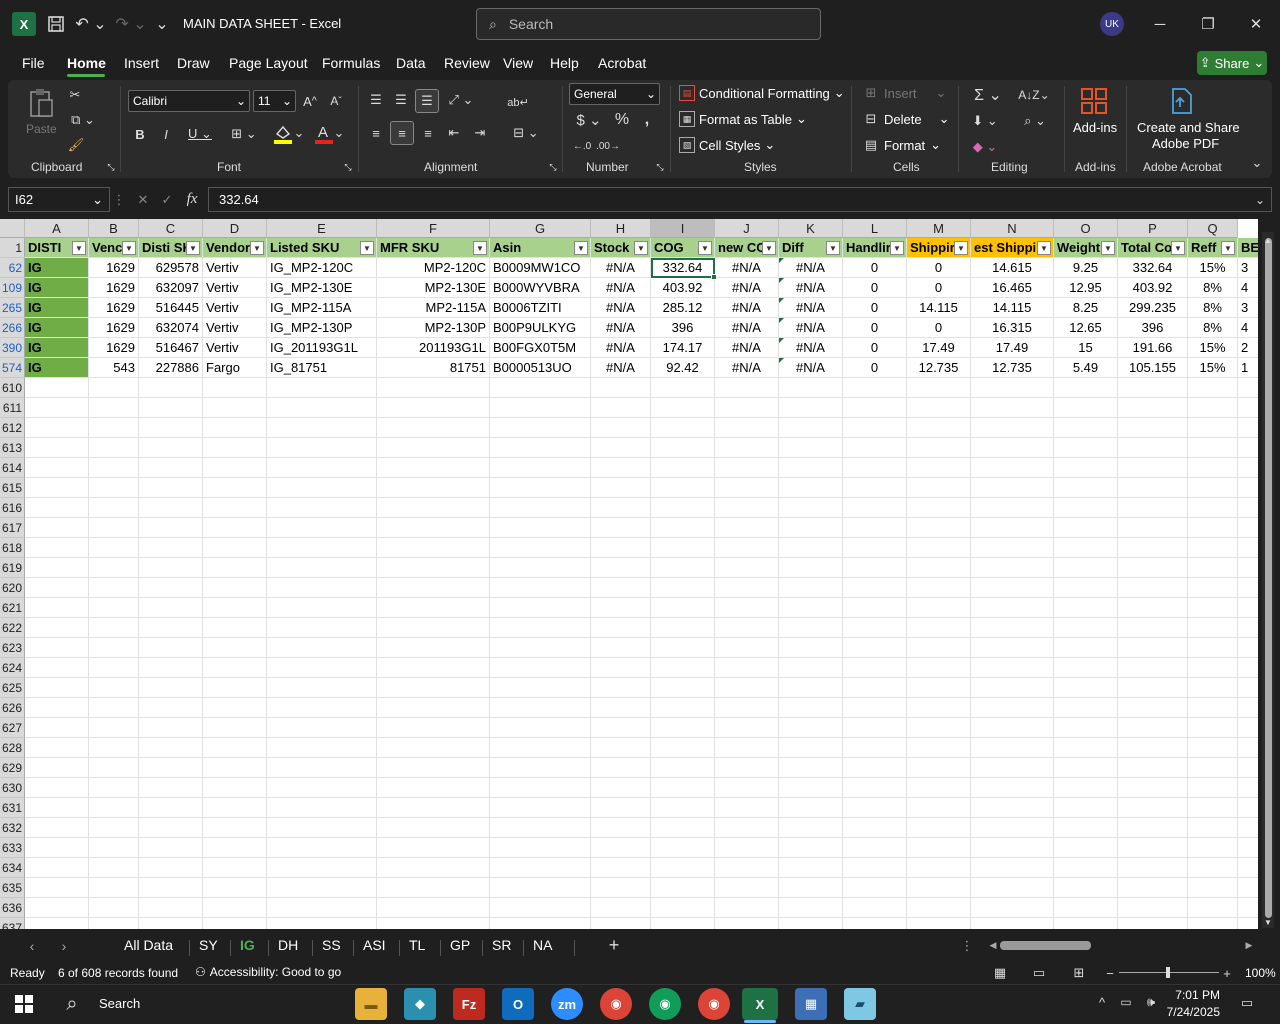 The height and width of the screenshot is (1024, 1280). I want to click on row-header: 612, so click(12, 428).